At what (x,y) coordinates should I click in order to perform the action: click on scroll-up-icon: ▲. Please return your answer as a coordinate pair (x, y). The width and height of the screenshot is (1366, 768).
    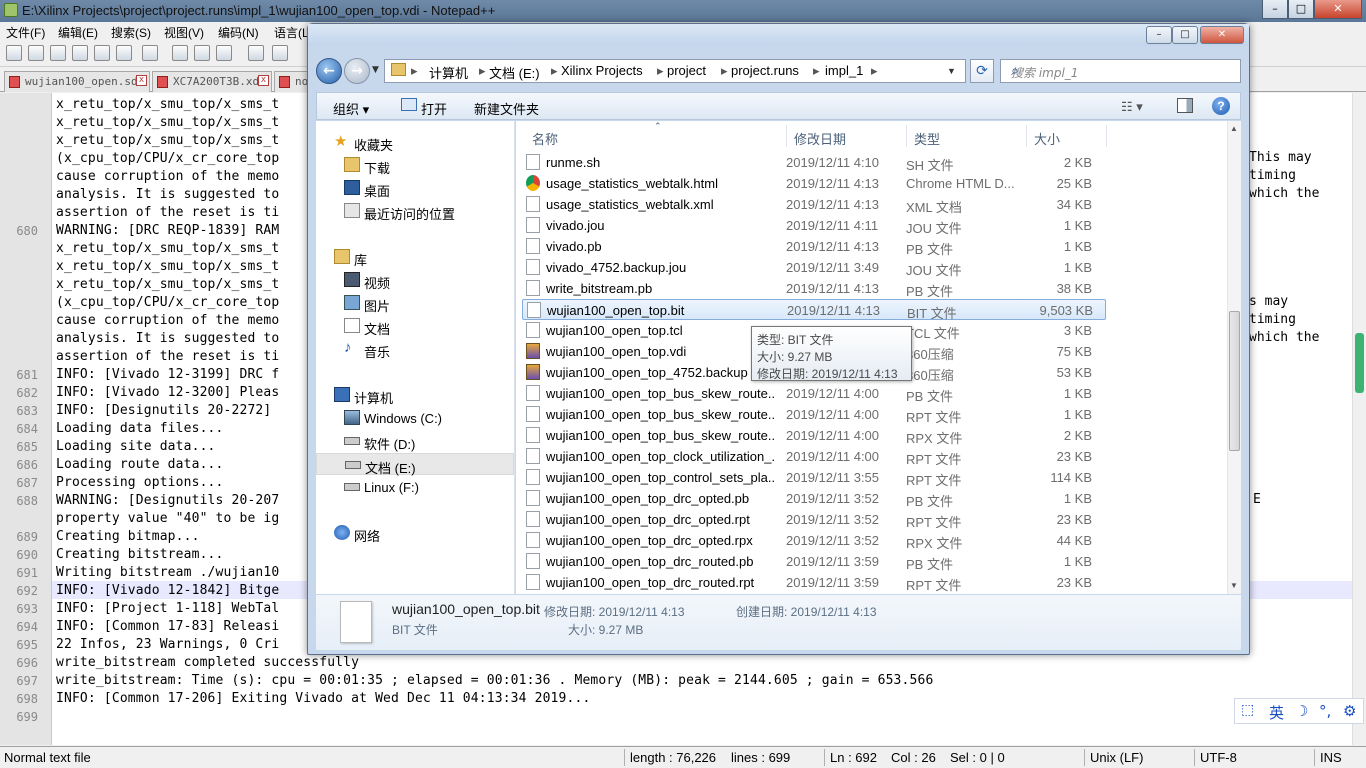
    Looking at the image, I should click on (1234, 128).